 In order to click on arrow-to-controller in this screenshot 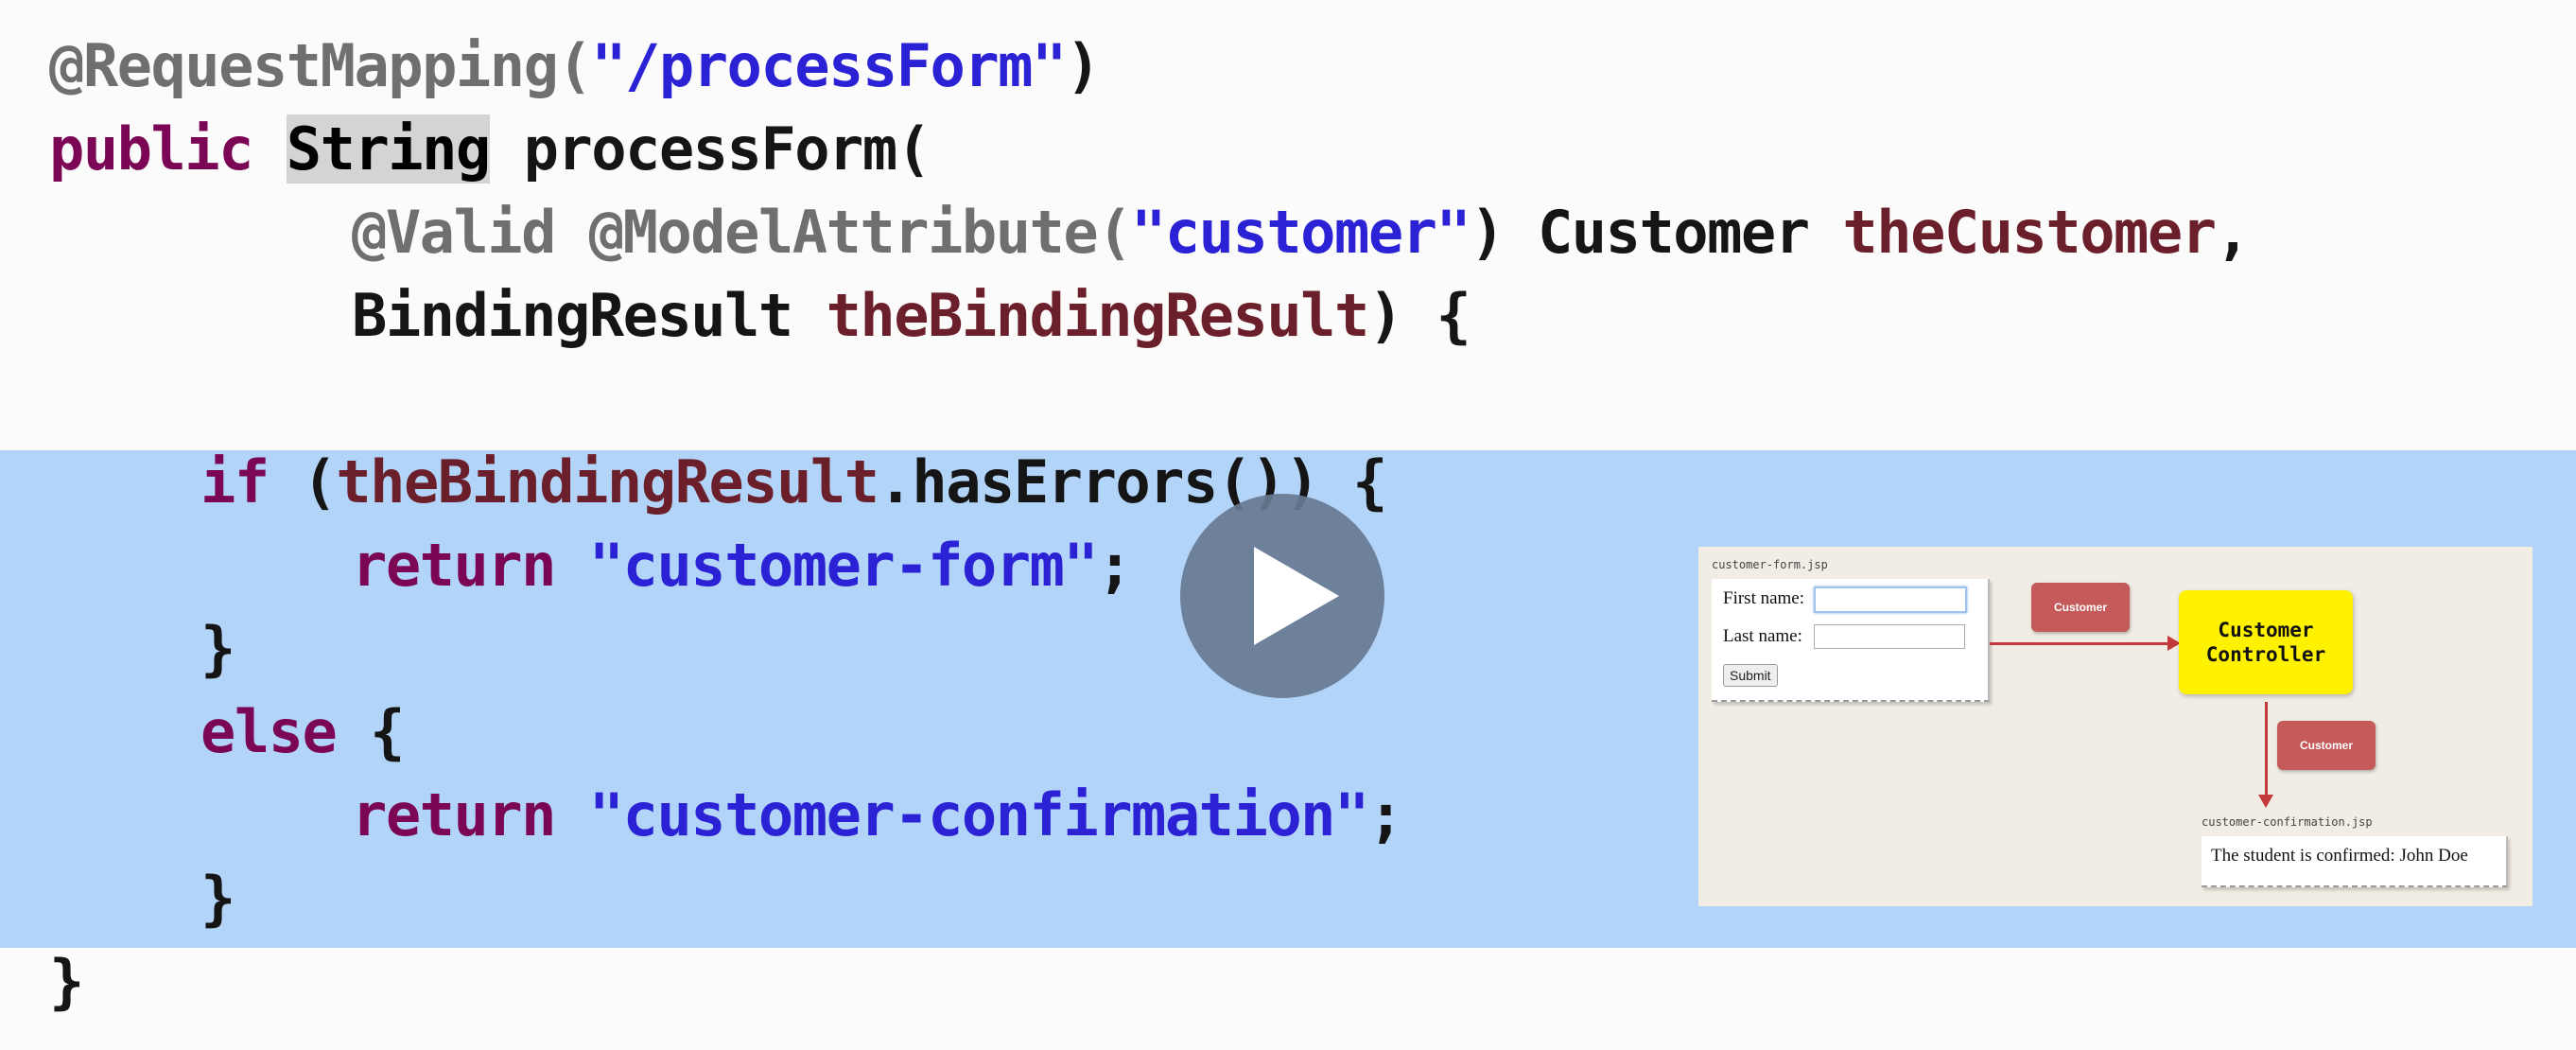, I will do `click(2080, 643)`.